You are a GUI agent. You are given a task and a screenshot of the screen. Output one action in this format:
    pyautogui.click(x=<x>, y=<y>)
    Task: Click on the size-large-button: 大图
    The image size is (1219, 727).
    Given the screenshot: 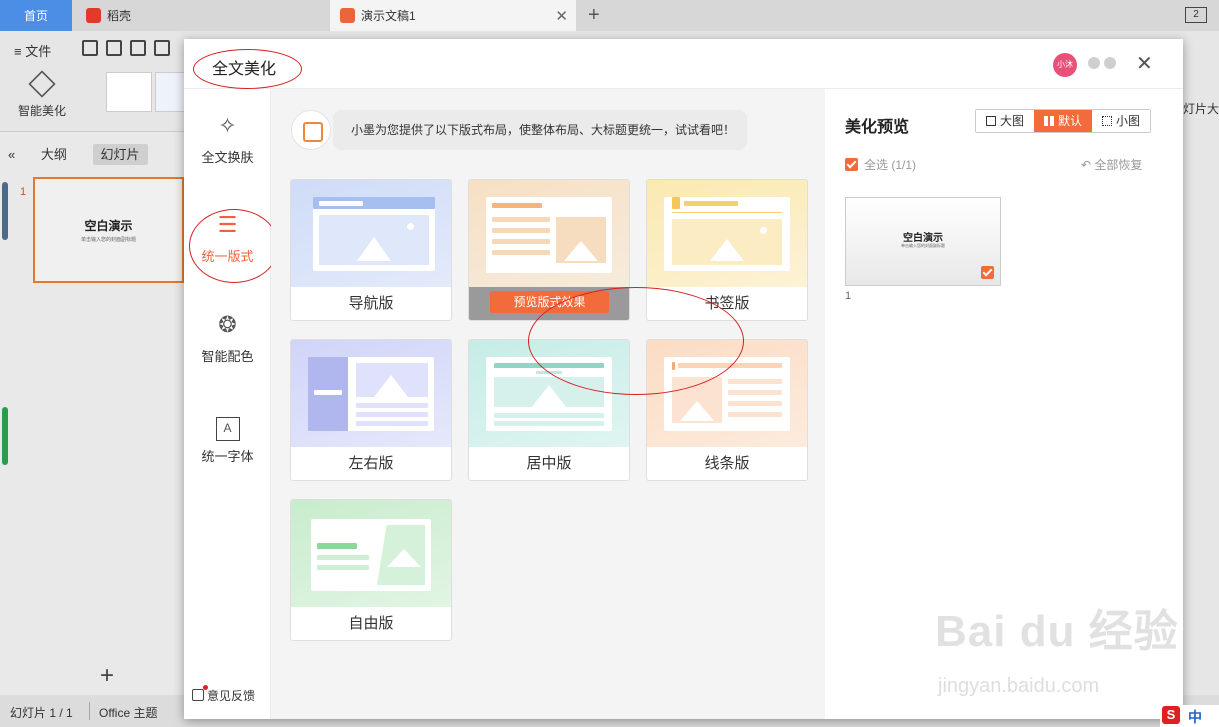 What is the action you would take?
    pyautogui.click(x=1005, y=121)
    